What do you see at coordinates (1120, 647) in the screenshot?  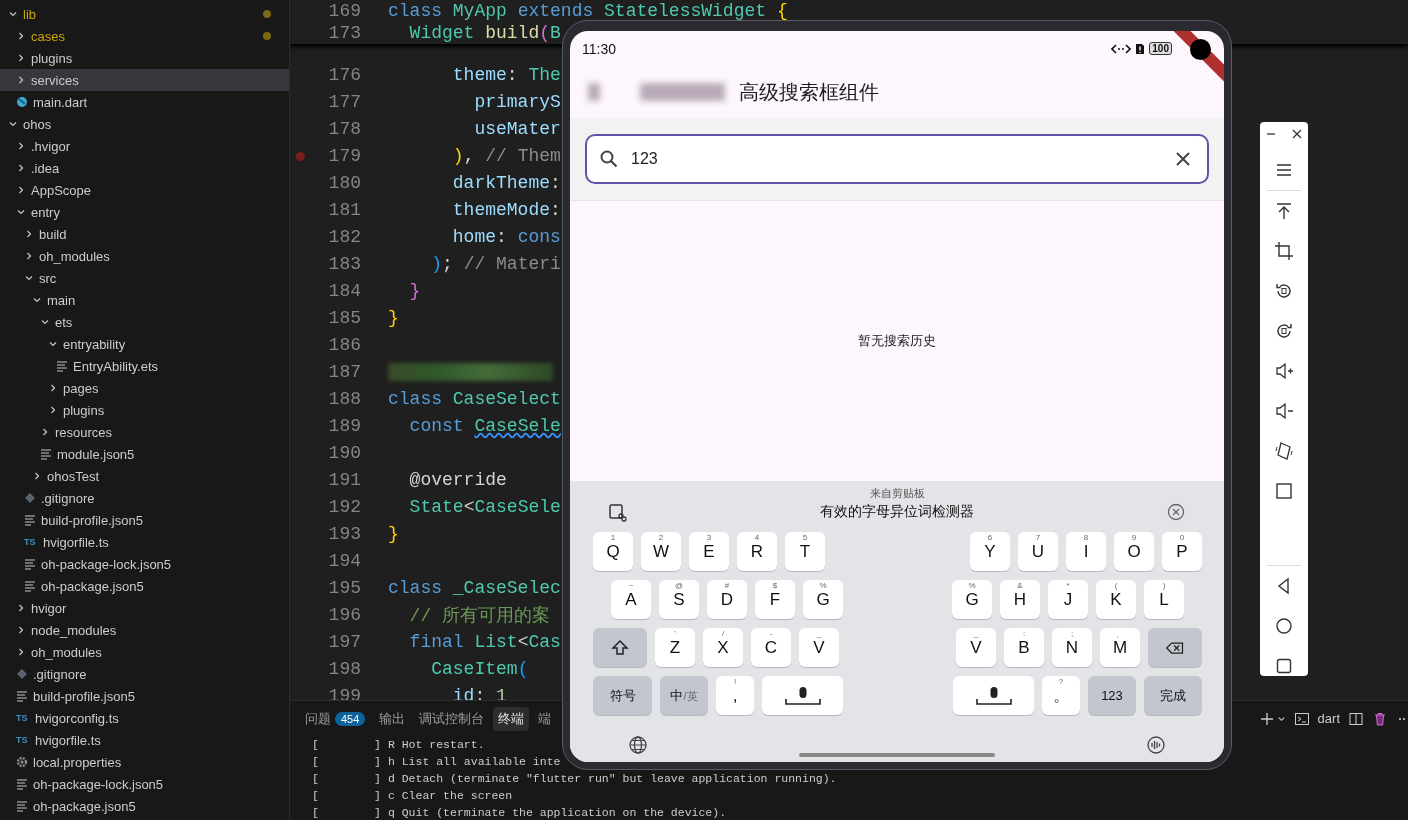 I see `keyboard-key: 、 M` at bounding box center [1120, 647].